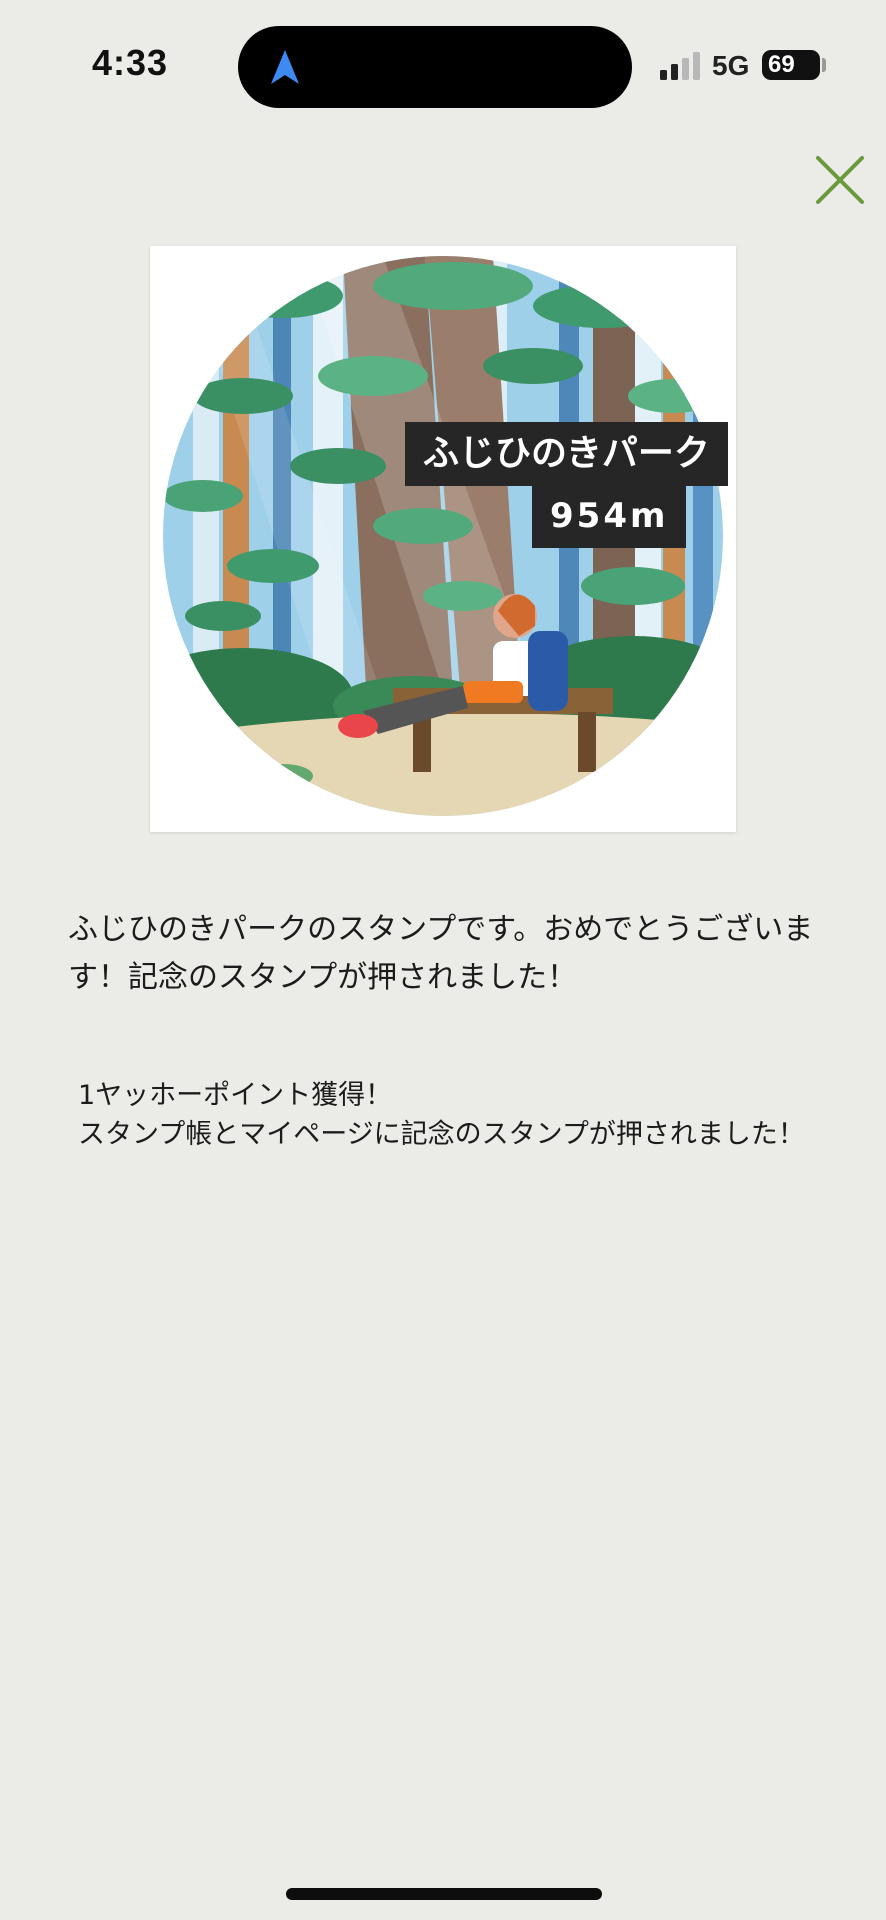 The height and width of the screenshot is (1920, 886). I want to click on dynamic-island, so click(435, 67).